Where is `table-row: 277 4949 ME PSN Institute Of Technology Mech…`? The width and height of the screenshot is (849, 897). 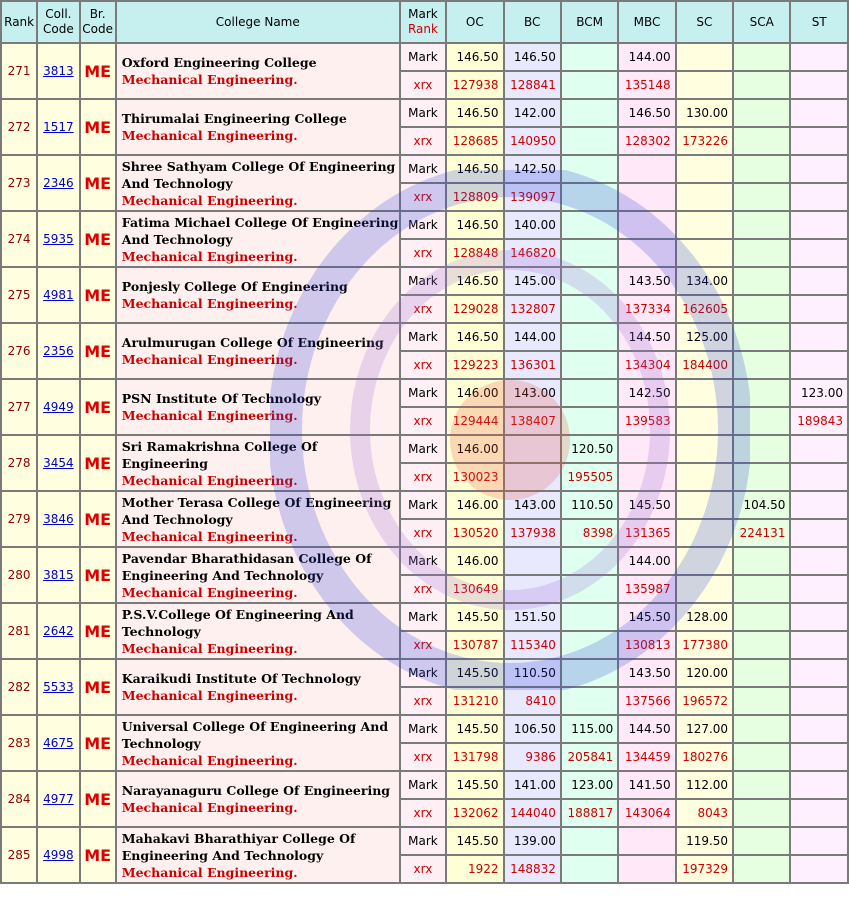 table-row: 277 4949 ME PSN Institute Of Technology Mech… is located at coordinates (424, 407).